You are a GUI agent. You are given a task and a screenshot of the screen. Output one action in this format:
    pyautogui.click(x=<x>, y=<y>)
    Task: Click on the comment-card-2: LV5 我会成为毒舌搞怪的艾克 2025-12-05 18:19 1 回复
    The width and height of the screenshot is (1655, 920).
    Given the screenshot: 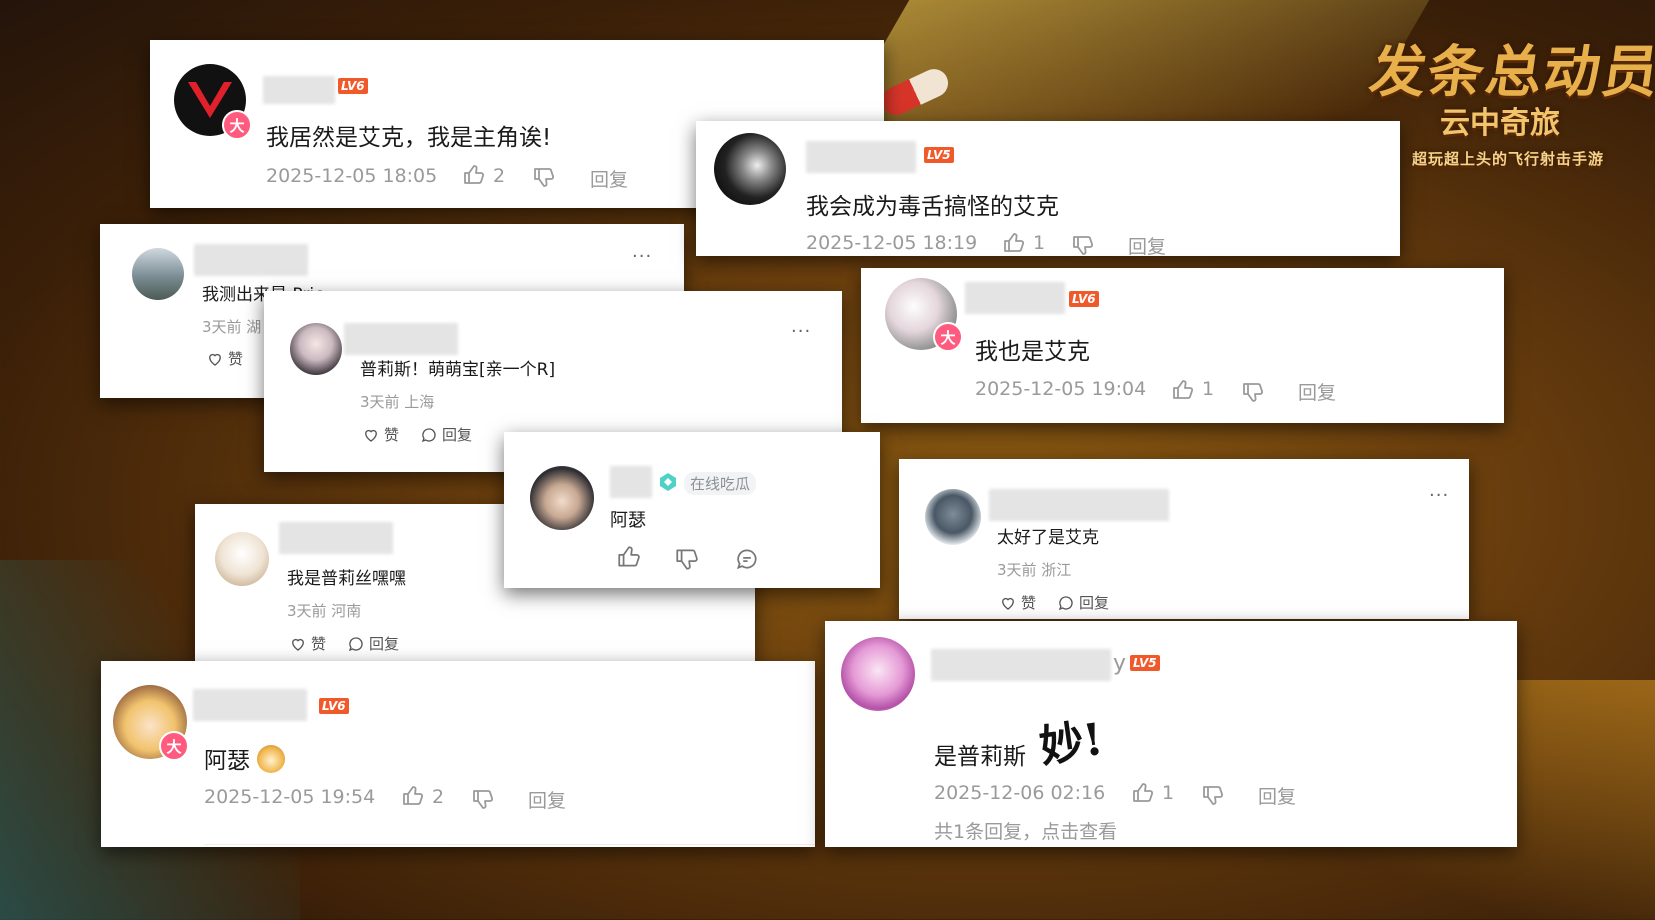 What is the action you would take?
    pyautogui.click(x=1048, y=190)
    